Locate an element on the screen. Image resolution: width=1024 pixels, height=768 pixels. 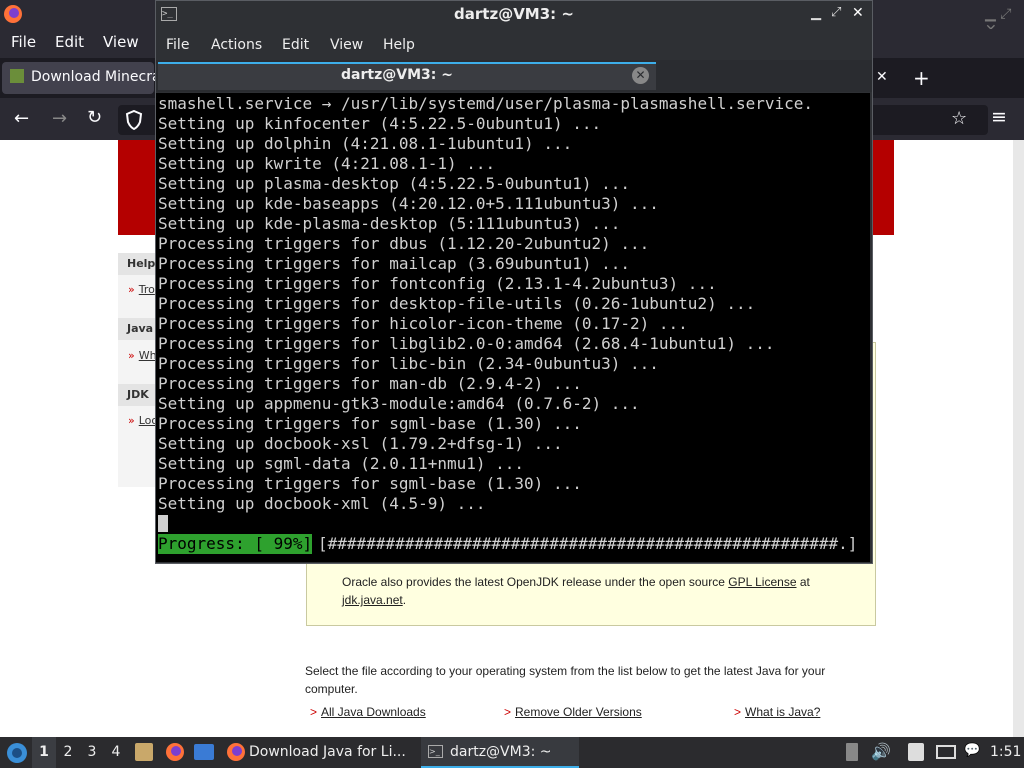
forward-icon: → is located at coordinates (59, 118).